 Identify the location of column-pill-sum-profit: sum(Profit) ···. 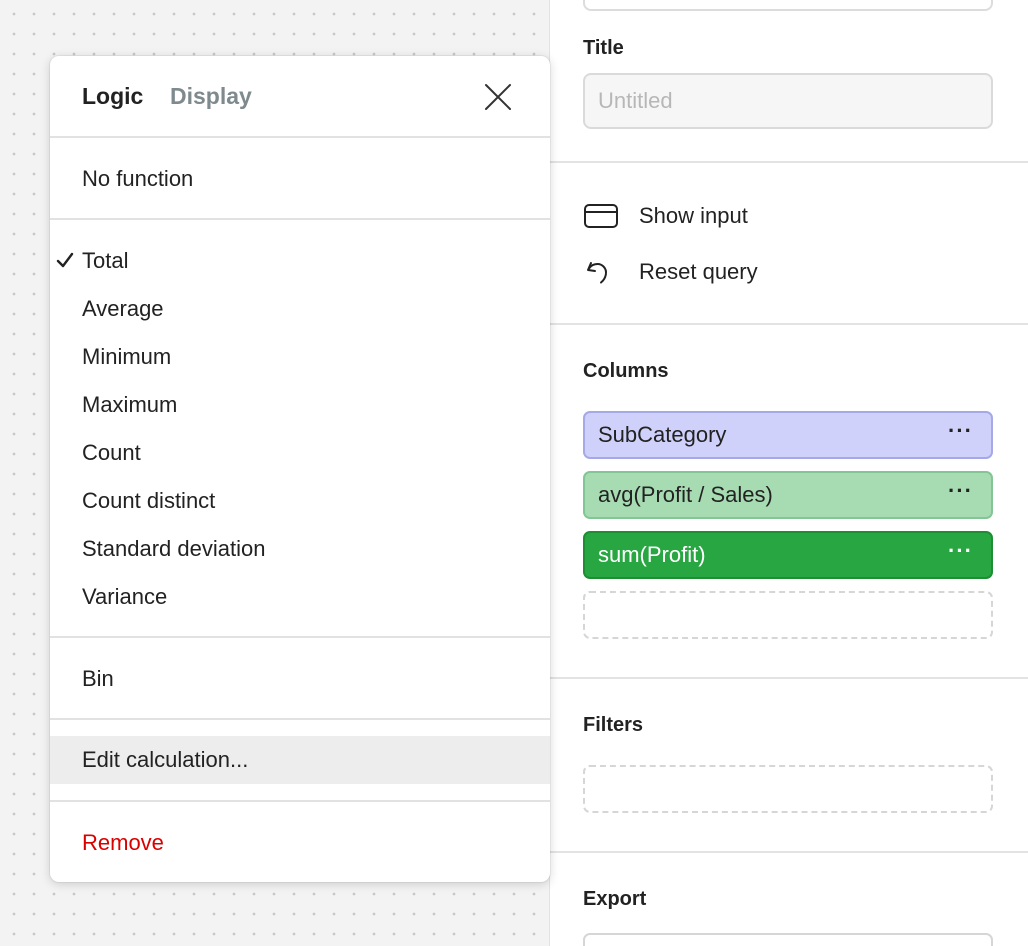
(788, 555).